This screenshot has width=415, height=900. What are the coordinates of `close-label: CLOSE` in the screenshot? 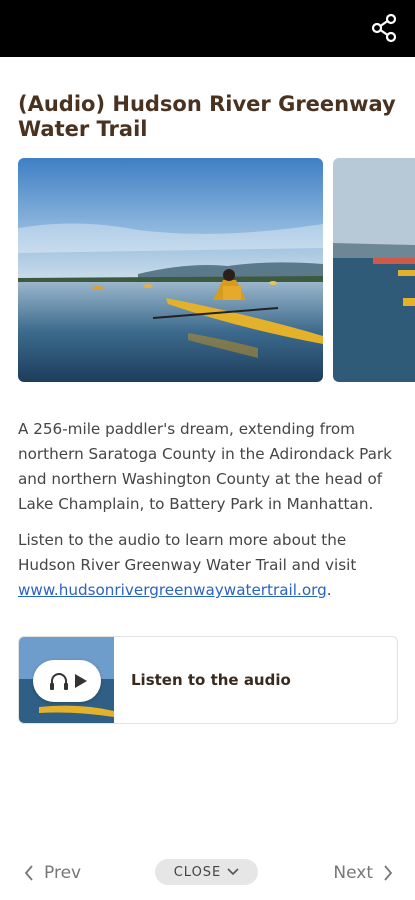 It's located at (197, 872).